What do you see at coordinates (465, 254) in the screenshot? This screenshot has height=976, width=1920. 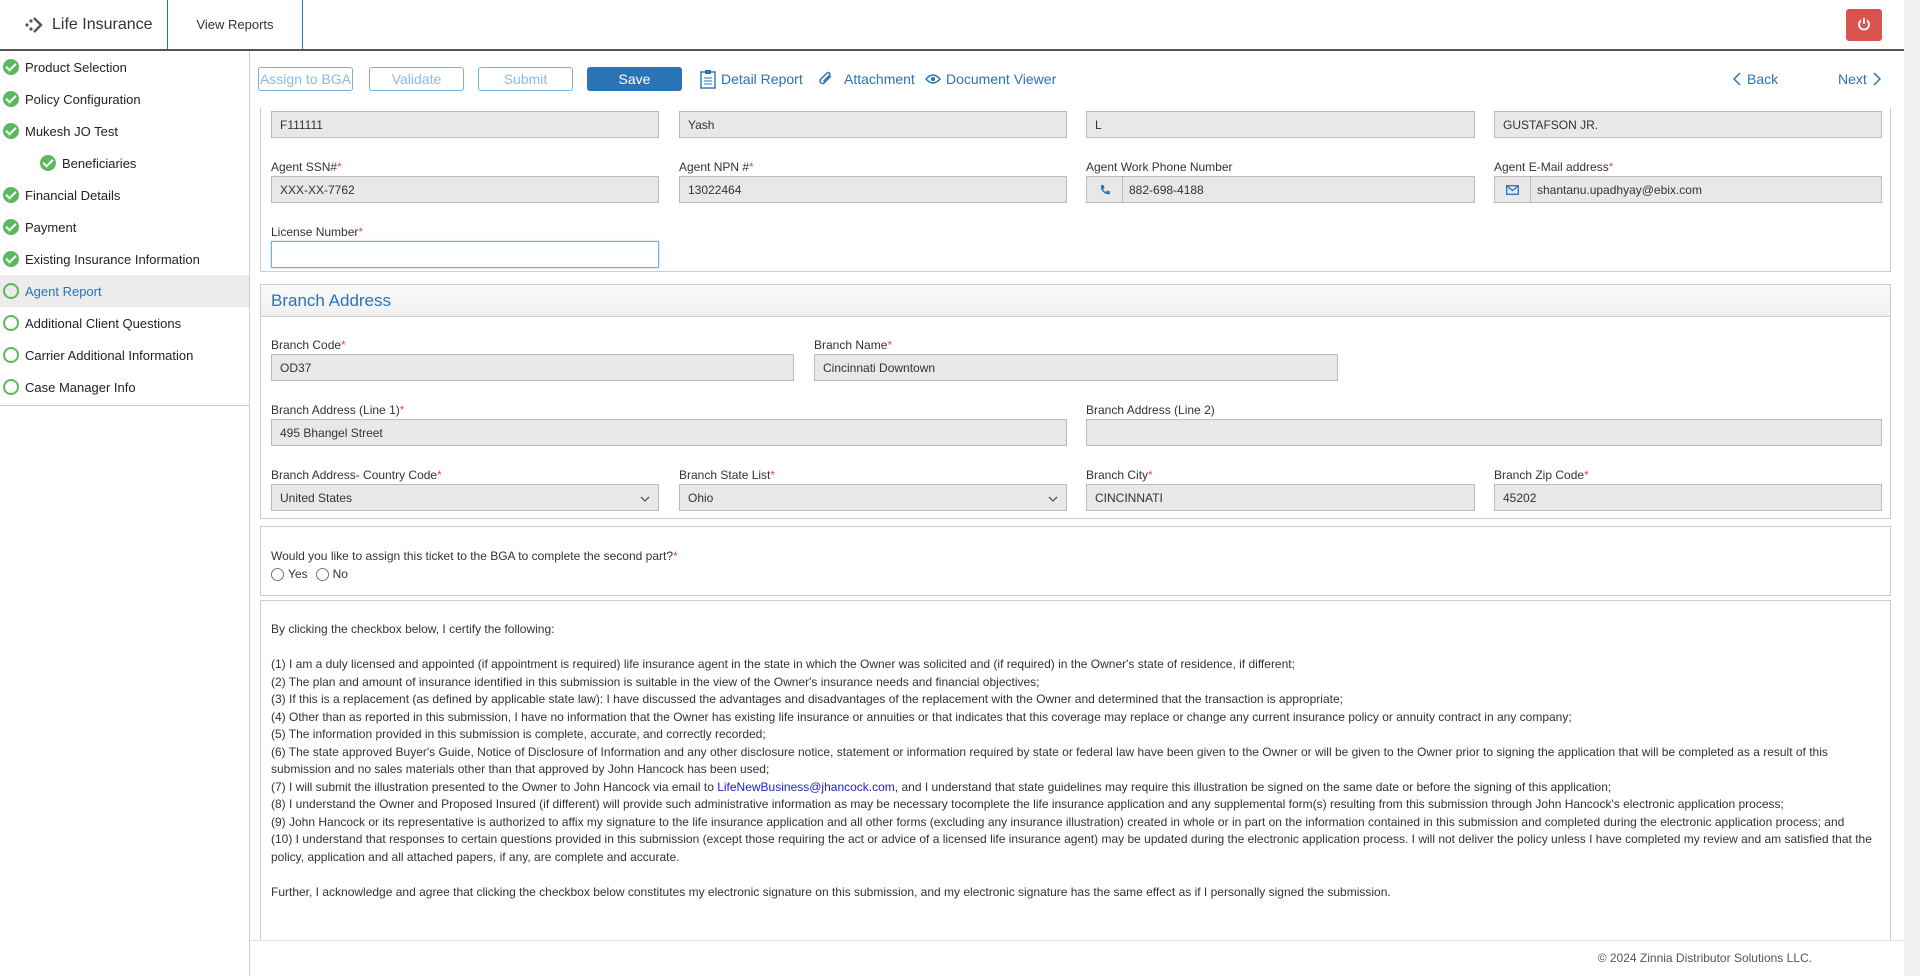 I see `license-number-input` at bounding box center [465, 254].